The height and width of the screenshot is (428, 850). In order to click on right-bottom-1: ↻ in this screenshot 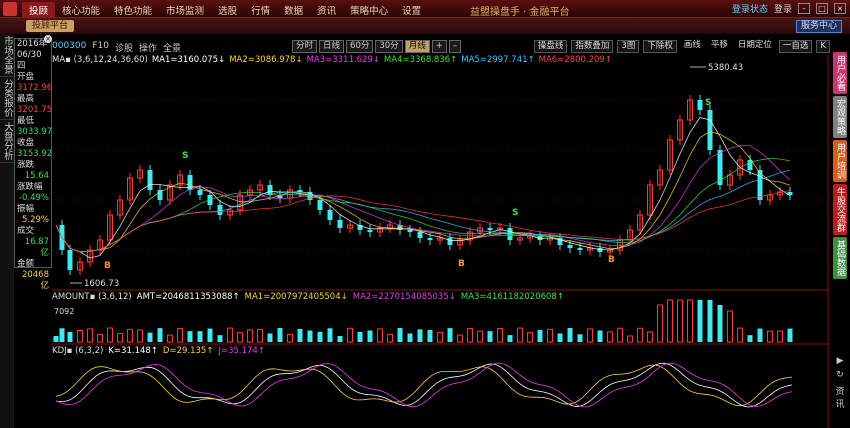, I will do `click(840, 375)`.